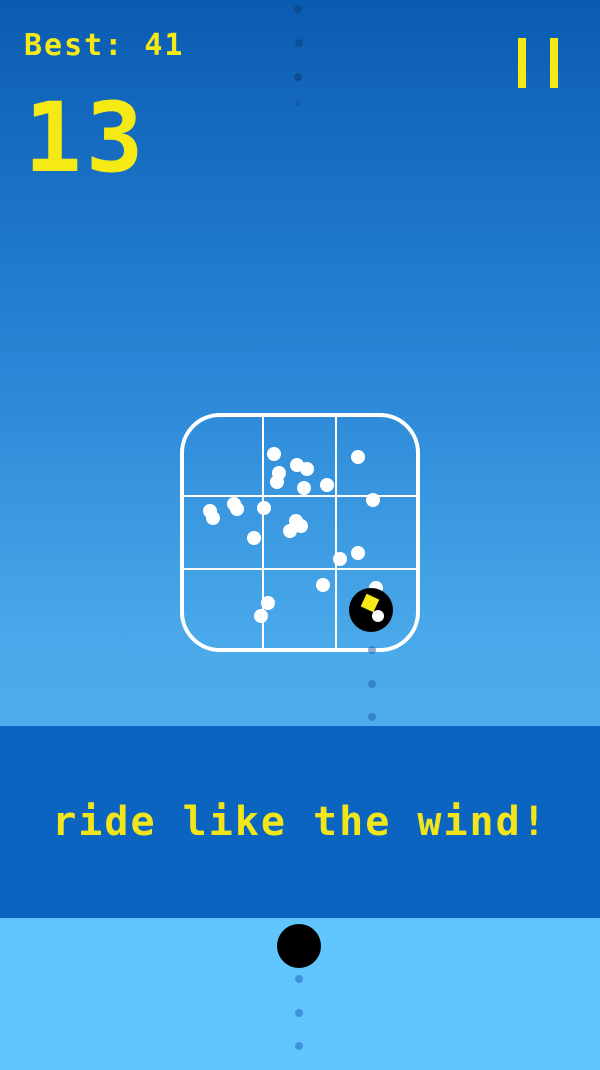  Describe the element at coordinates (522, 63) in the screenshot. I see `pause-icon-bar-left` at that location.